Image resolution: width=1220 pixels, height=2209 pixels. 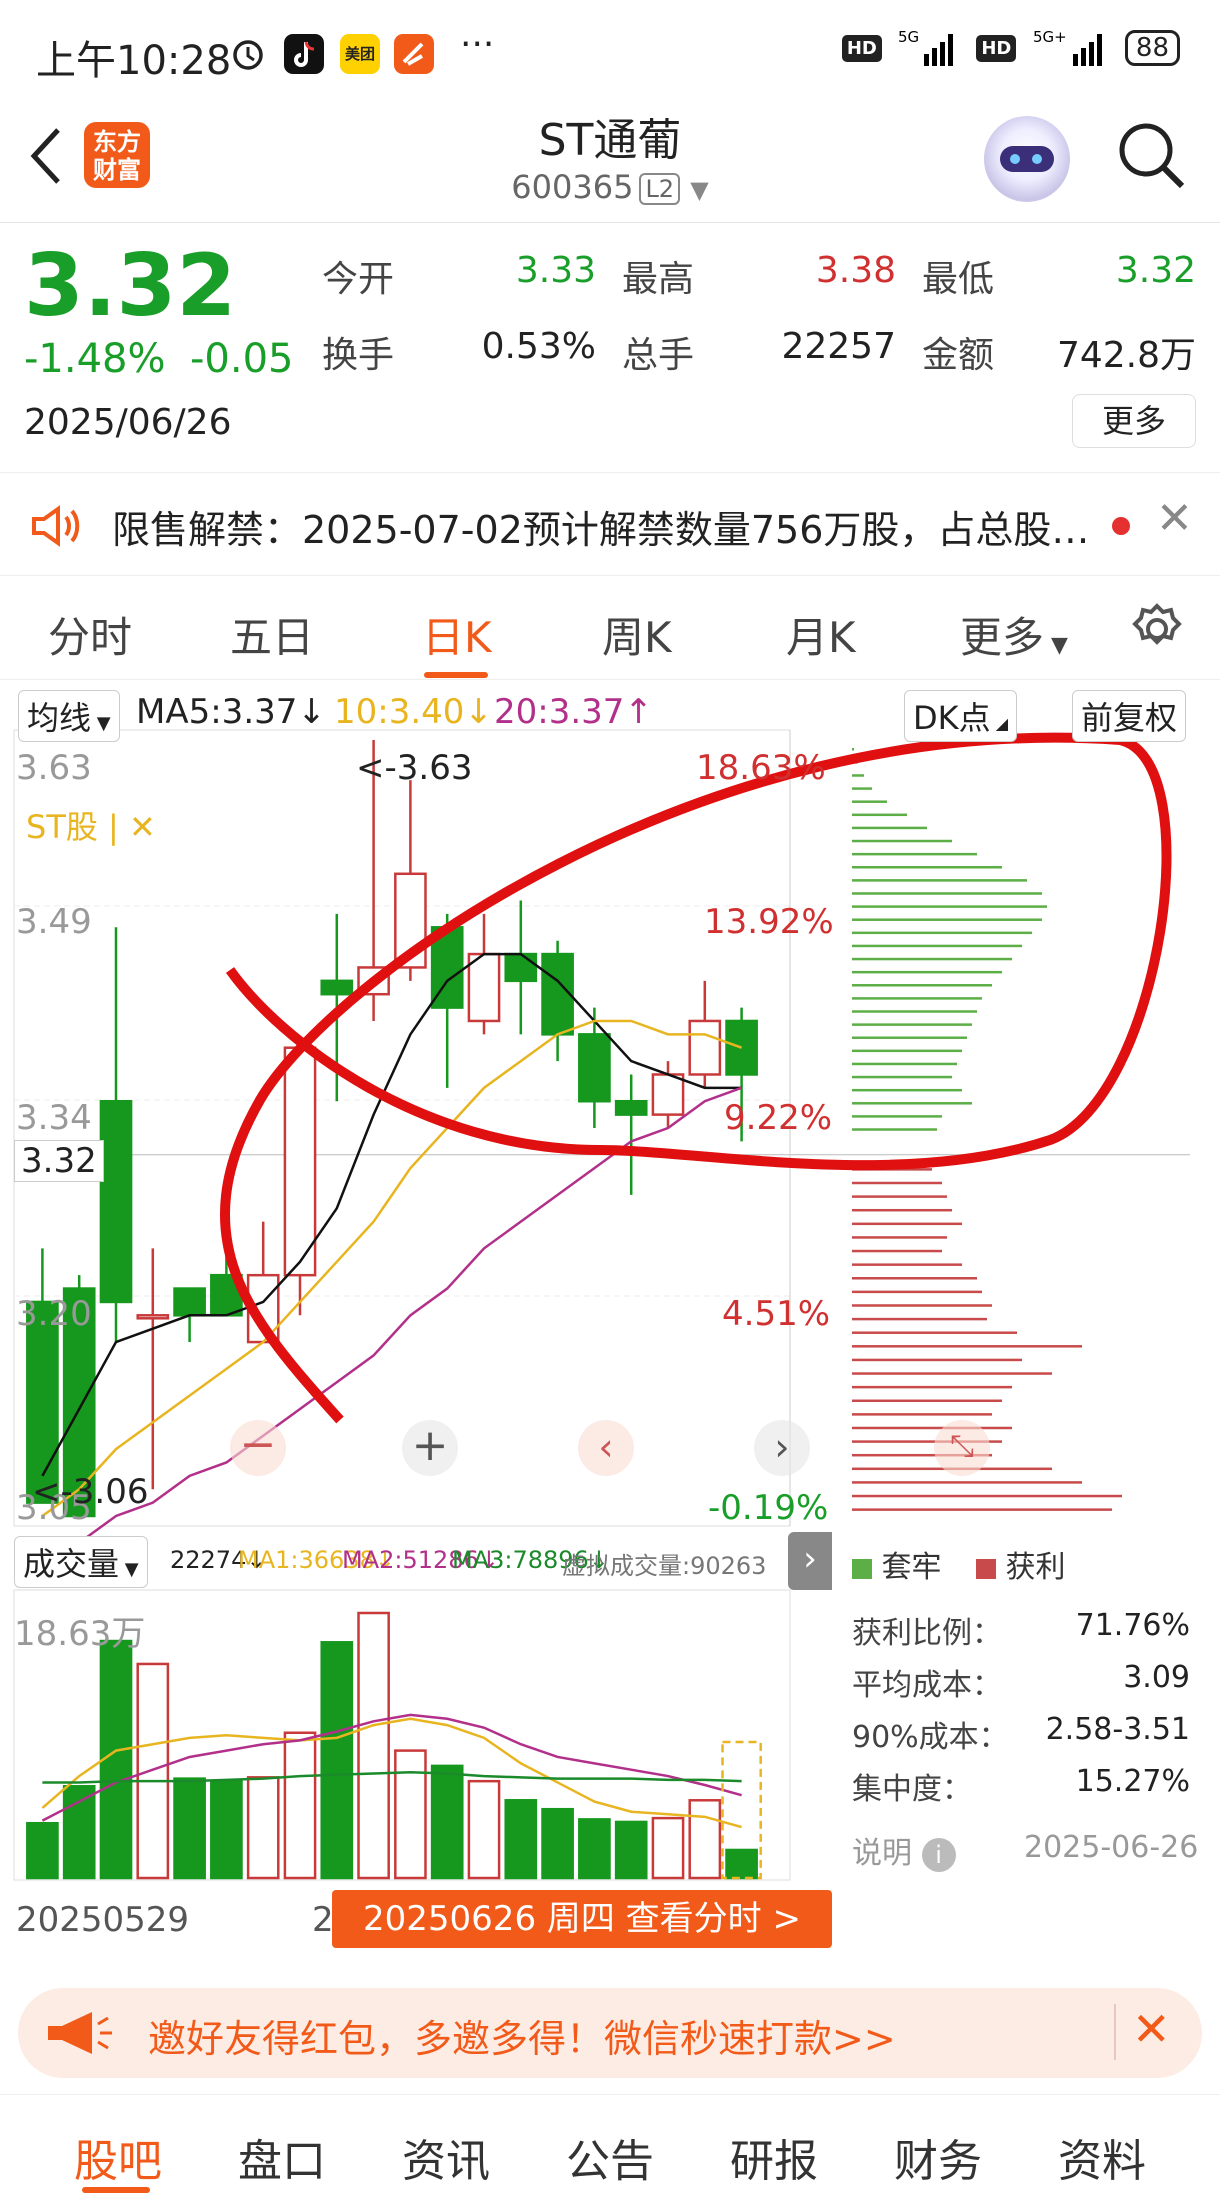 What do you see at coordinates (610, 2157) in the screenshot?
I see `nav-announcements: 公告` at bounding box center [610, 2157].